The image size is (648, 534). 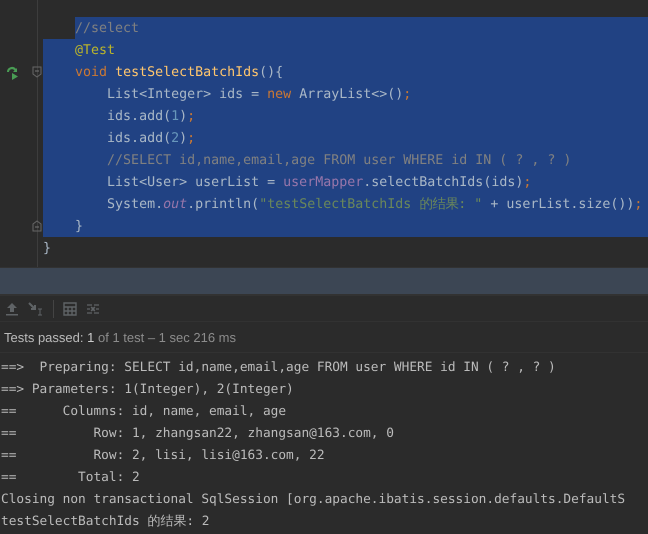 I want to click on console-line: Closing non transactional SqlSession [org.apache.ibatis.session.defaults.DefaultS, so click(x=313, y=500).